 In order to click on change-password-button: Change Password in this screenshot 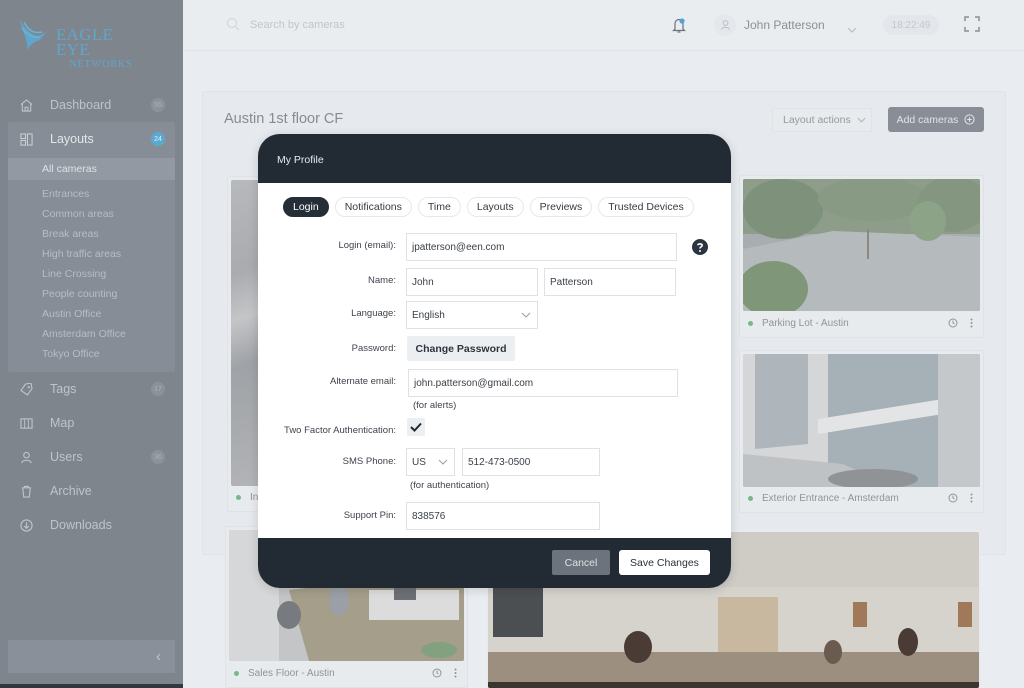, I will do `click(461, 348)`.